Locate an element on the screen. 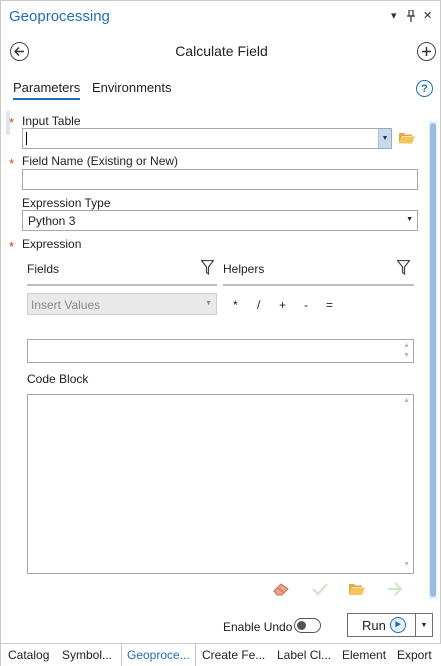 This screenshot has height=666, width=441. input-table-field: ▼ is located at coordinates (207, 138).